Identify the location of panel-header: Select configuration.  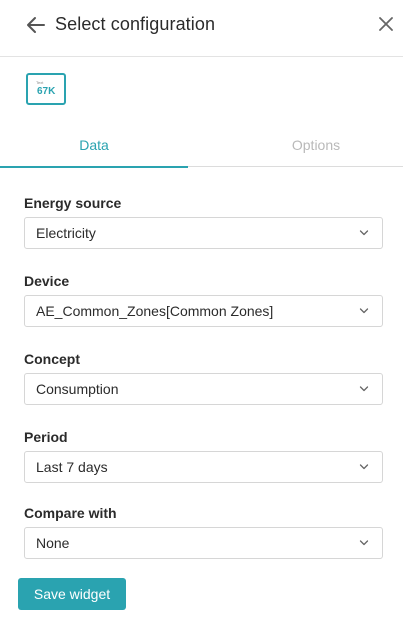
(201, 28).